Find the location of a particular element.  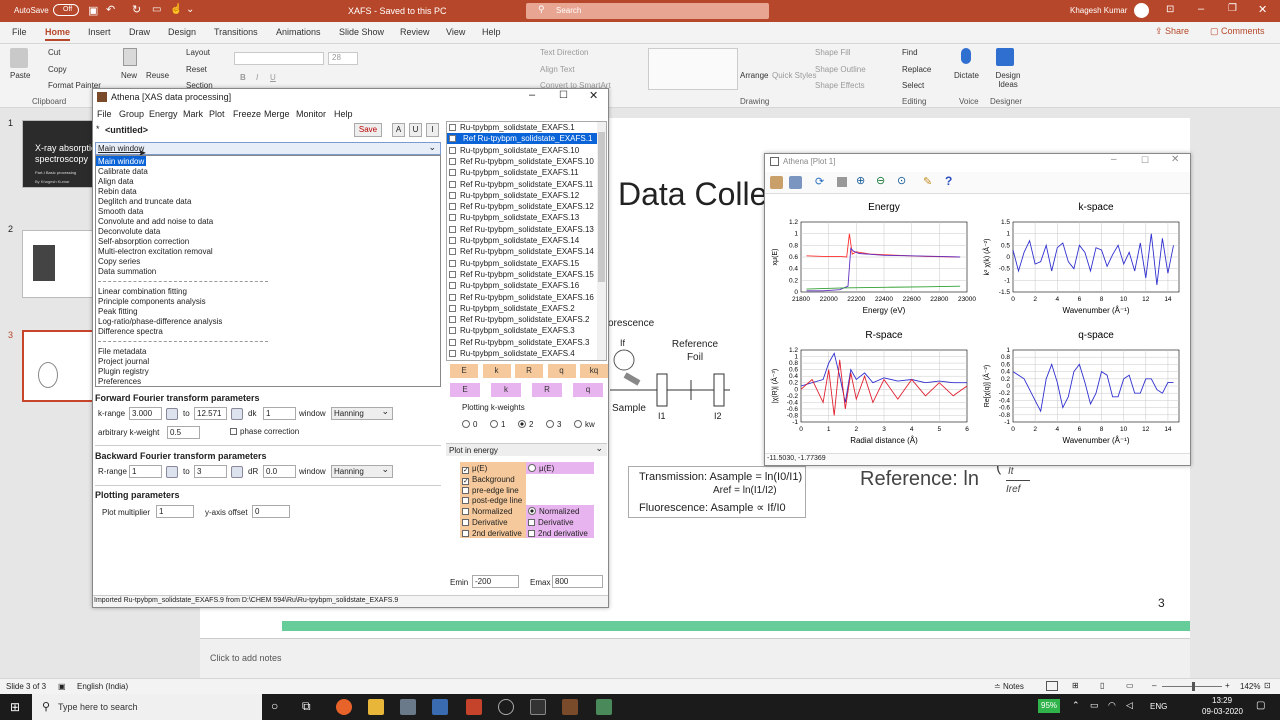

find-button: Find is located at coordinates (910, 52).